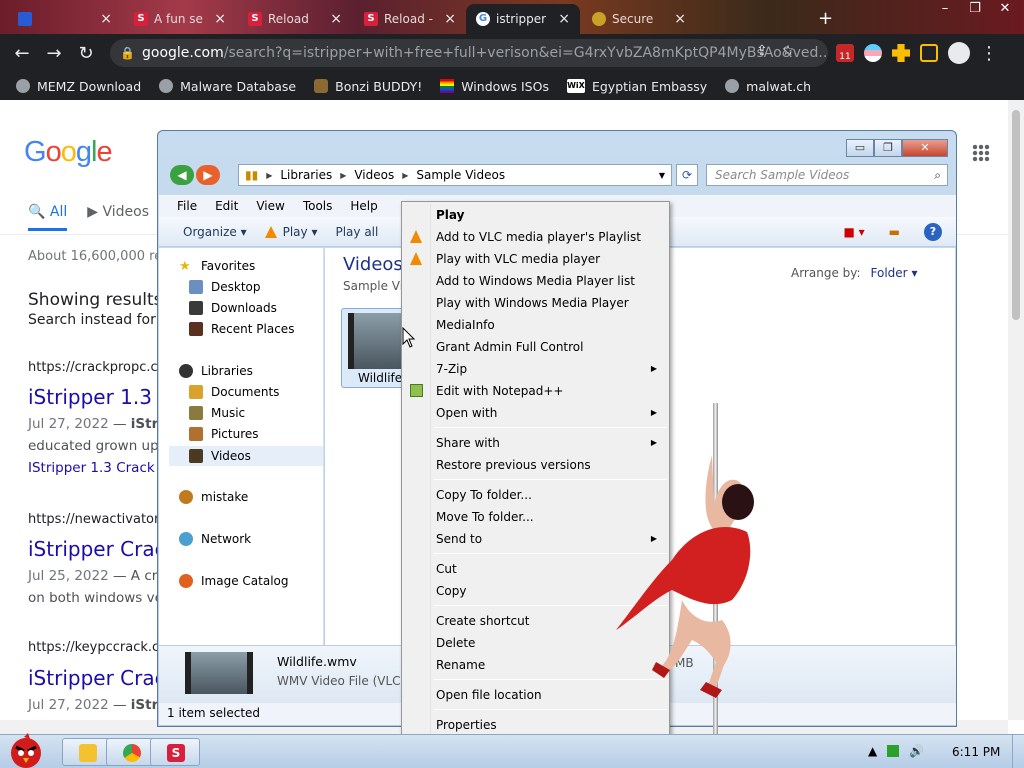  What do you see at coordinates (180, 19) in the screenshot?
I see `tab-2: S A fun se ×` at bounding box center [180, 19].